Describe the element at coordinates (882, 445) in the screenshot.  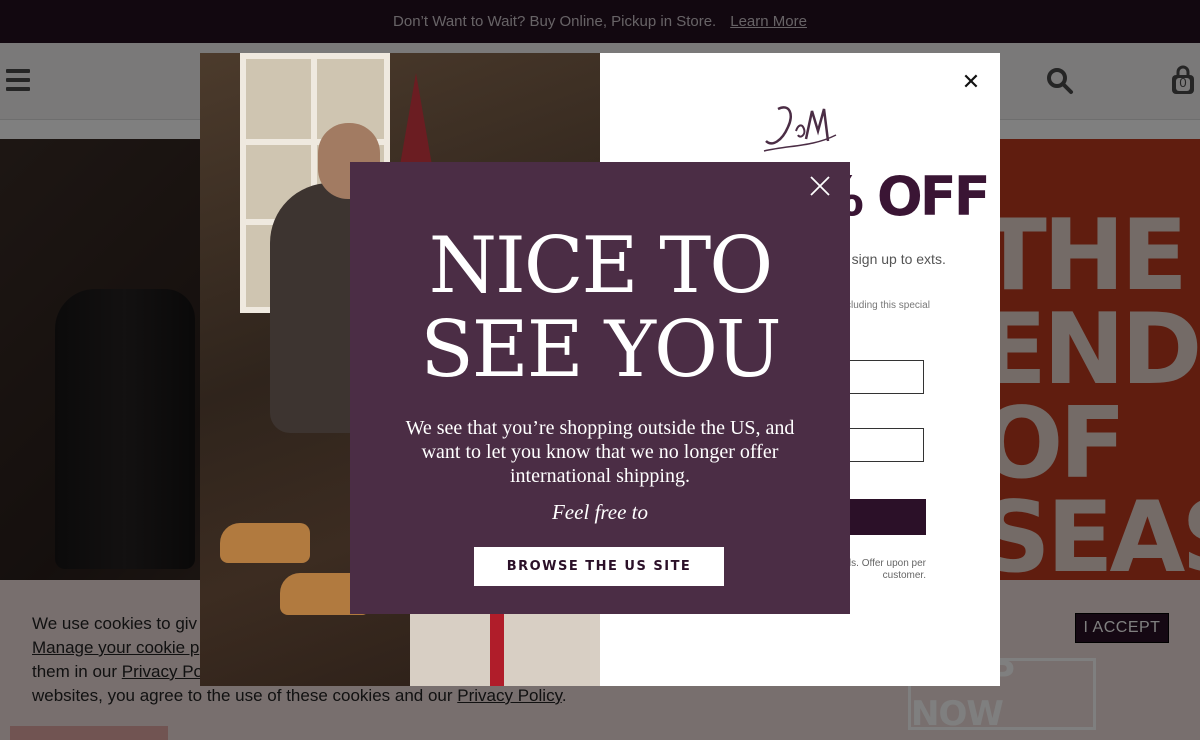
I see `phone-field` at that location.